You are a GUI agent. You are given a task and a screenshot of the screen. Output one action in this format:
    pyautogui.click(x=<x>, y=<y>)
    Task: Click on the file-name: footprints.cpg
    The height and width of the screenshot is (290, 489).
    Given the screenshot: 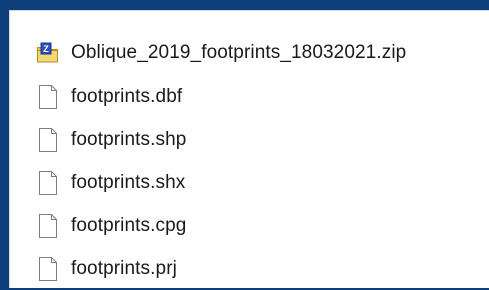 What is the action you would take?
    pyautogui.click(x=129, y=225)
    